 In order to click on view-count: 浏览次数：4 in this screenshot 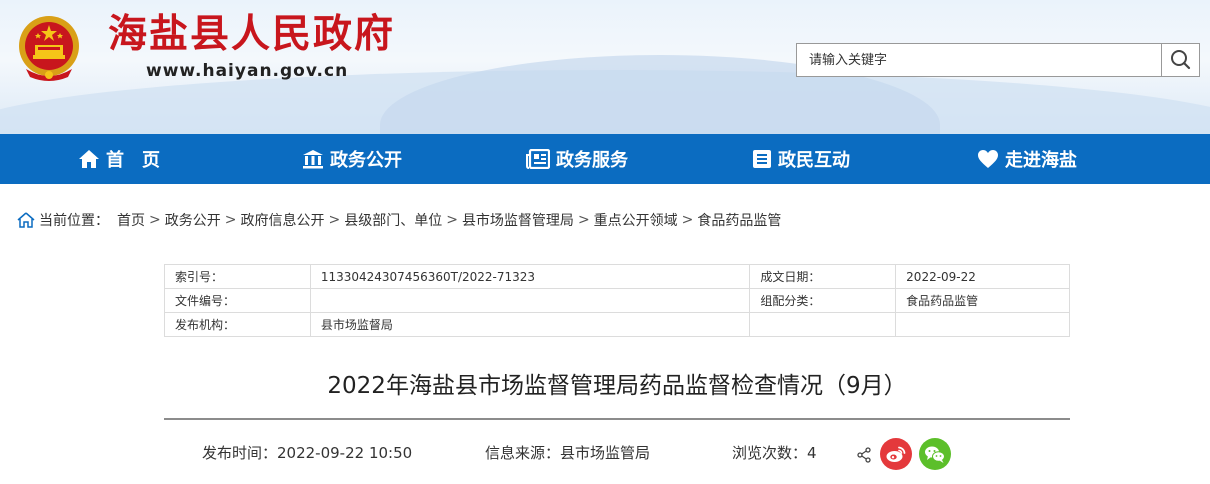, I will do `click(774, 453)`.